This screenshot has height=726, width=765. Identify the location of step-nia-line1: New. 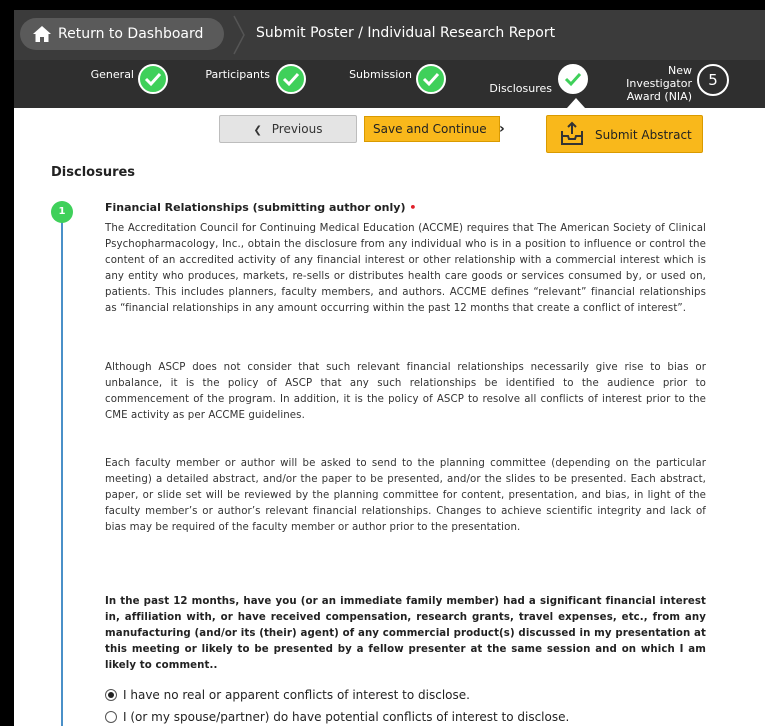
(680, 70).